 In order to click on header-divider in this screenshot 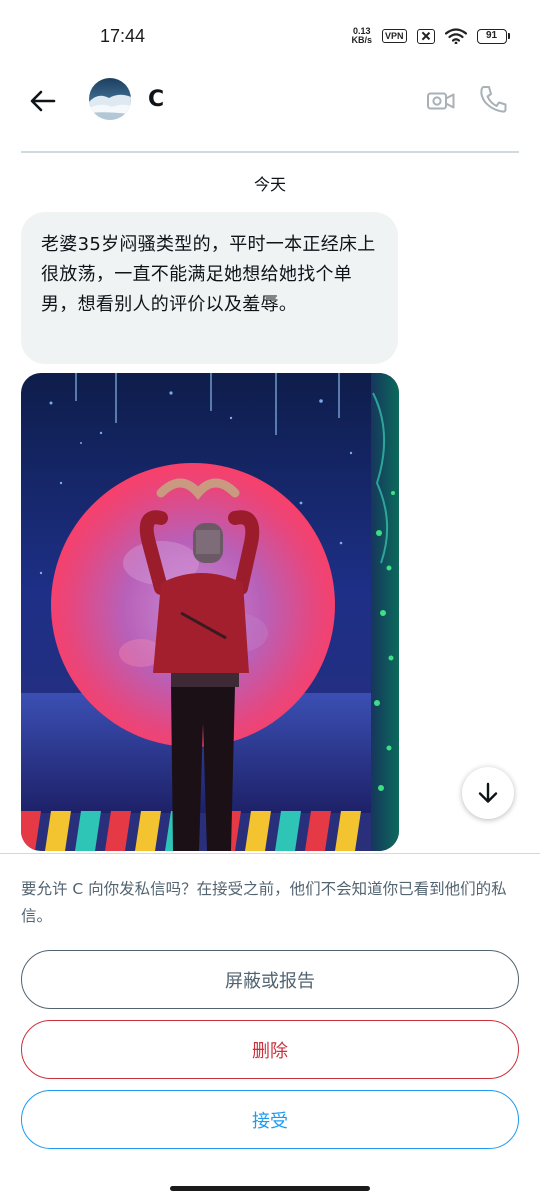, I will do `click(270, 152)`.